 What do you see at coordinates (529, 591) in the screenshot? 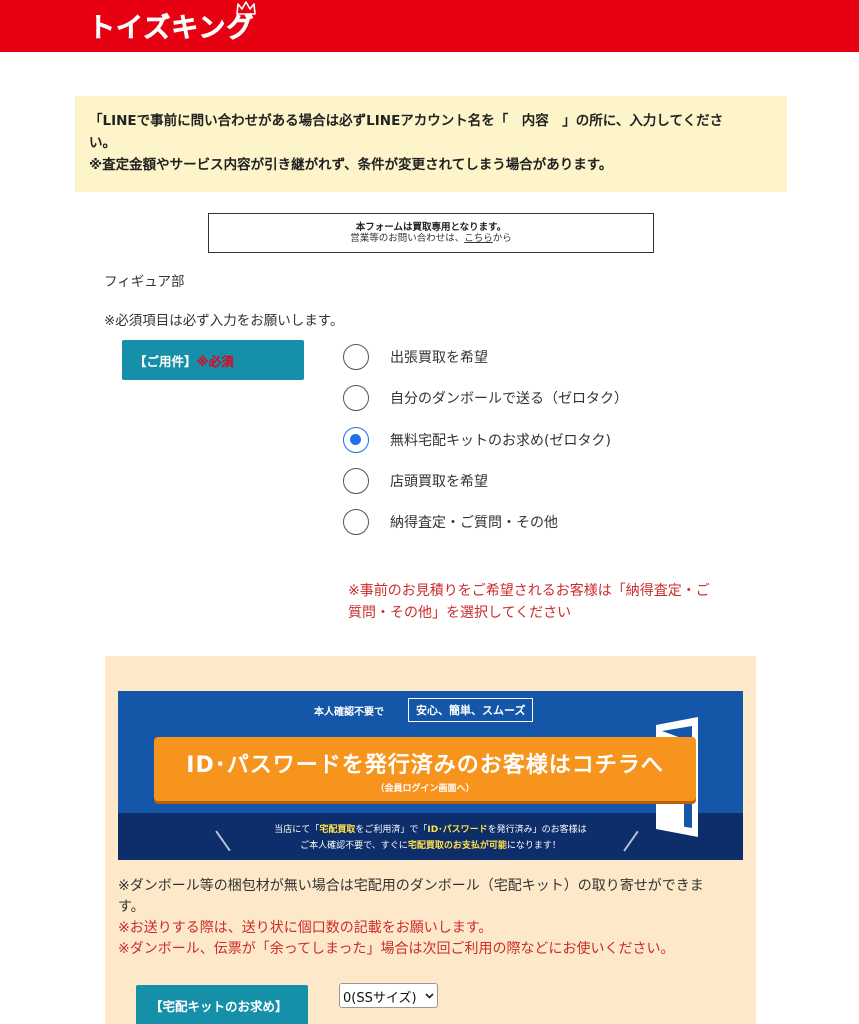
I see `estimate-note-line: ※事前のお見積りをご希望されるお客様は「納得査定・ご` at bounding box center [529, 591].